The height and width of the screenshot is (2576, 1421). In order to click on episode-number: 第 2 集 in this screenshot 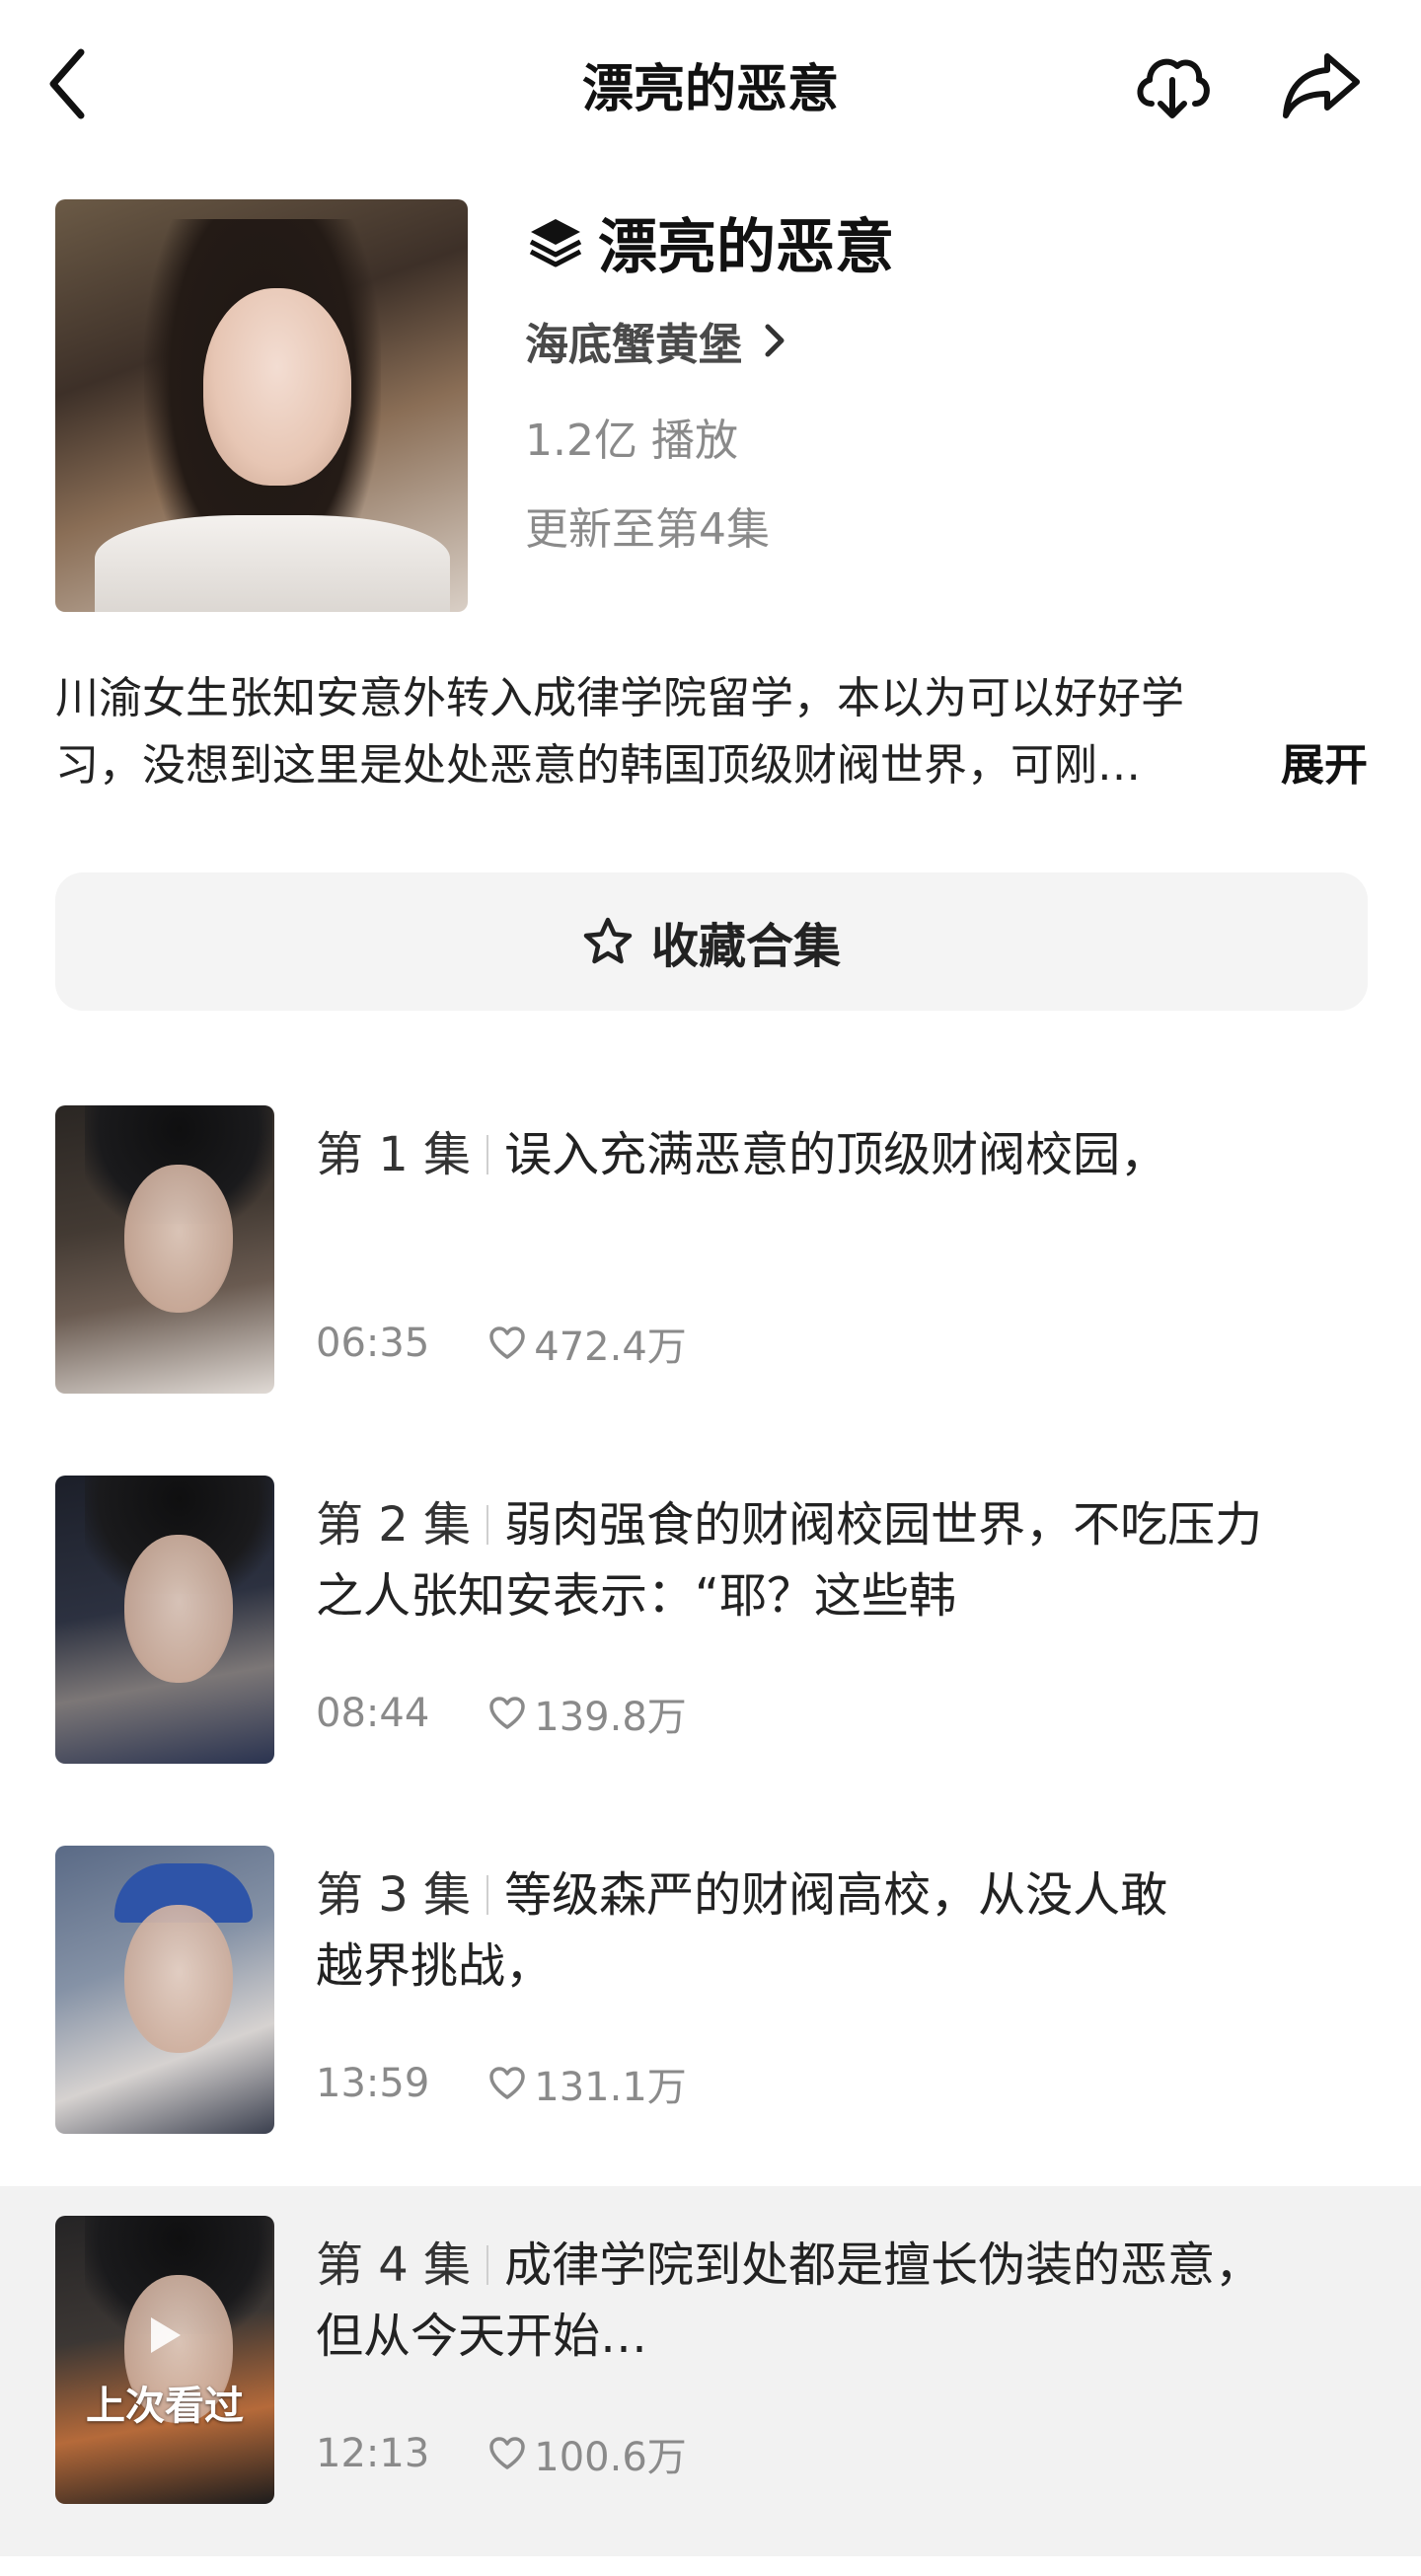, I will do `click(394, 1525)`.